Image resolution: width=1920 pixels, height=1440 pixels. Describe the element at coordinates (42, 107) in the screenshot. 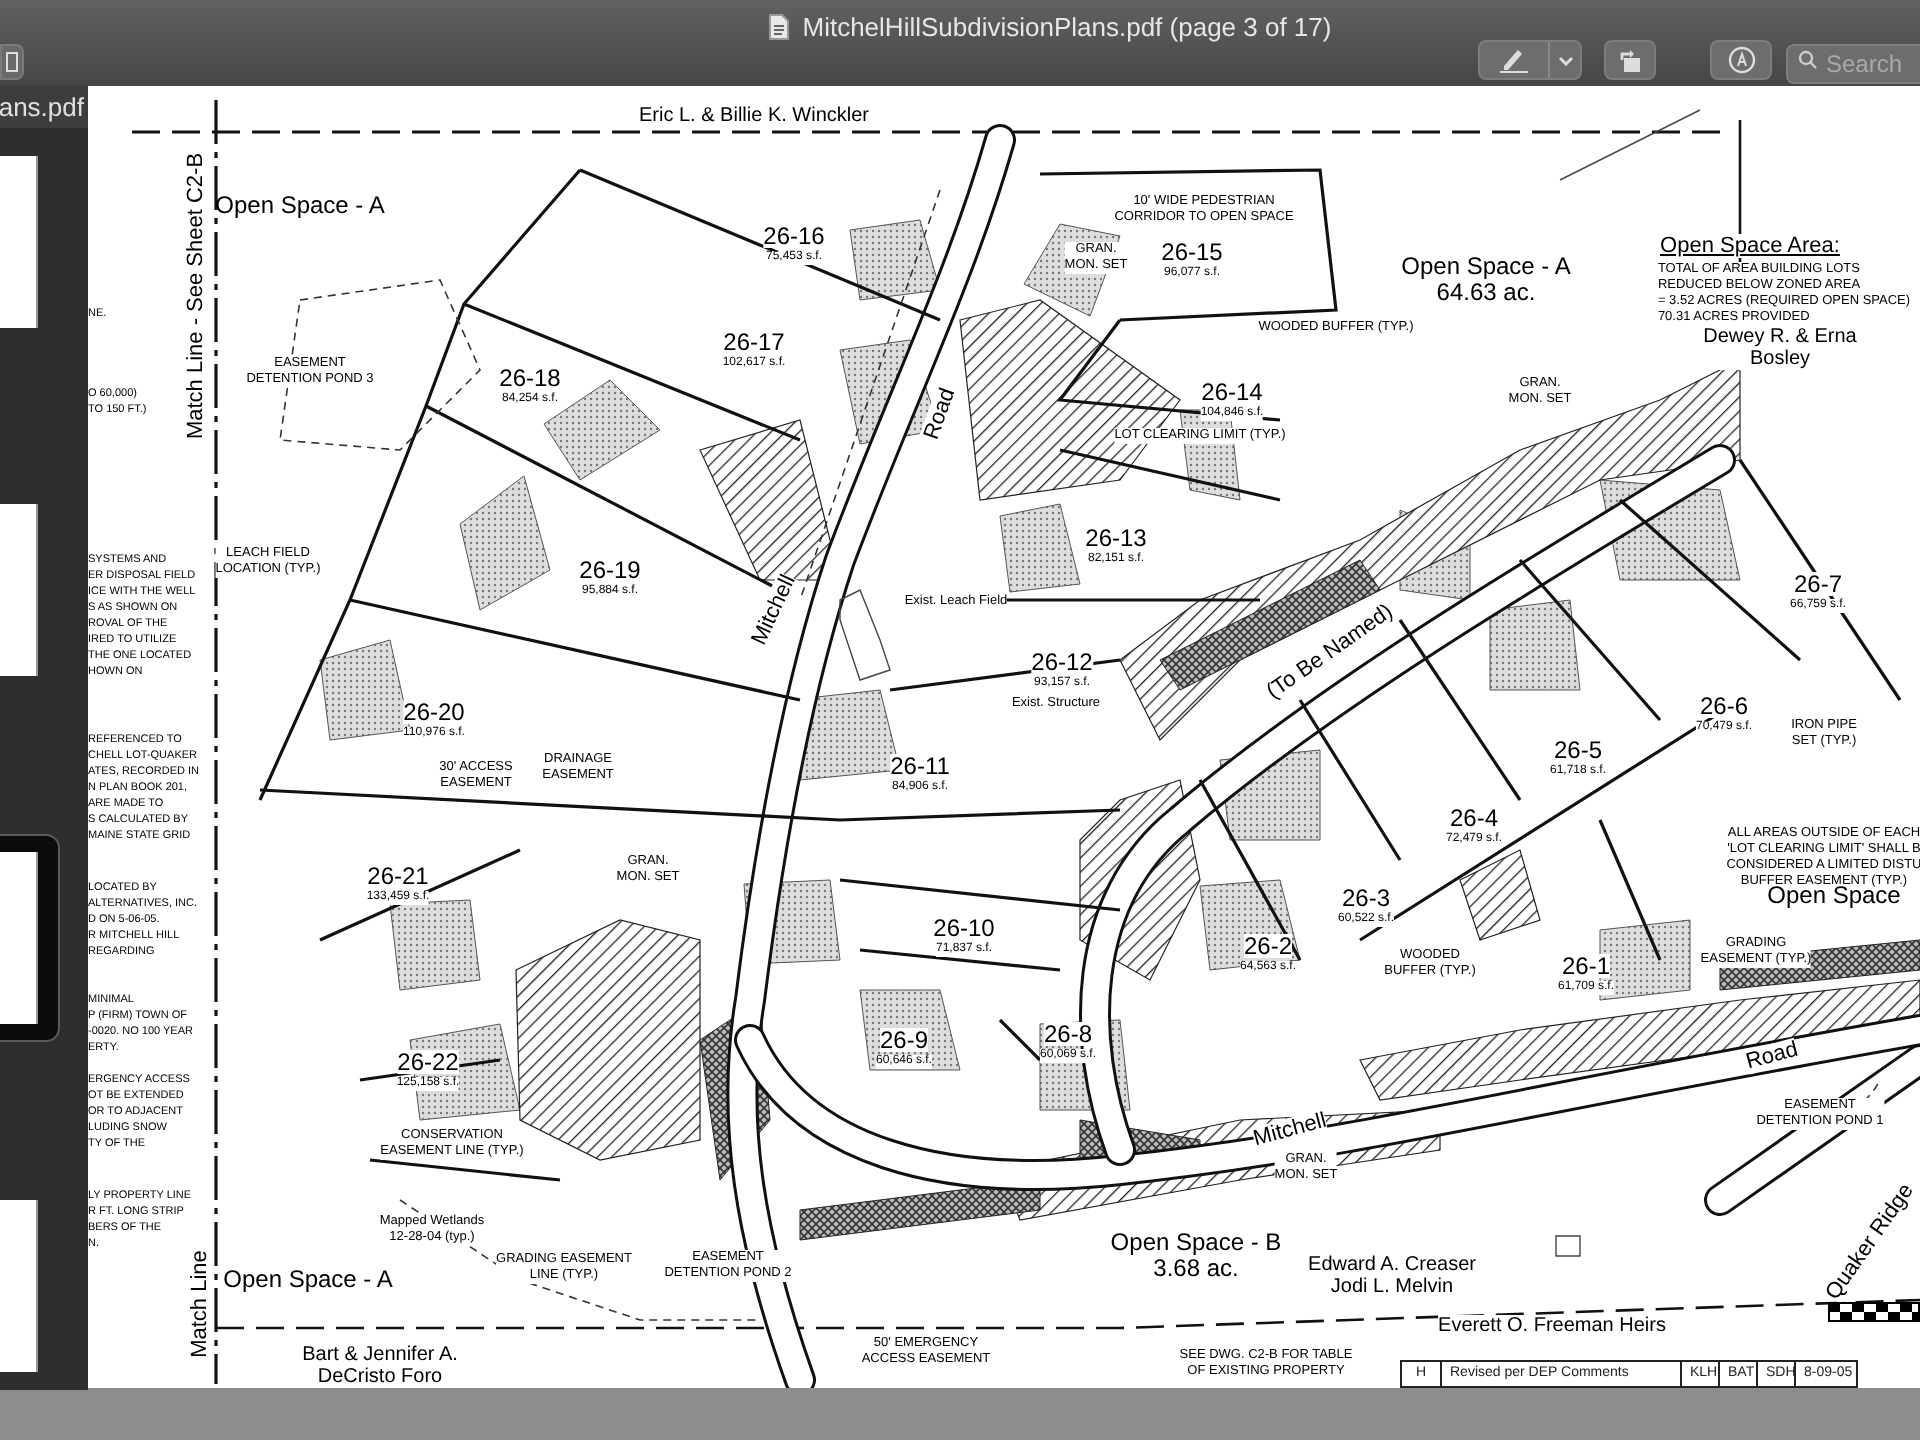

I see `file-name: ans.pdf` at that location.